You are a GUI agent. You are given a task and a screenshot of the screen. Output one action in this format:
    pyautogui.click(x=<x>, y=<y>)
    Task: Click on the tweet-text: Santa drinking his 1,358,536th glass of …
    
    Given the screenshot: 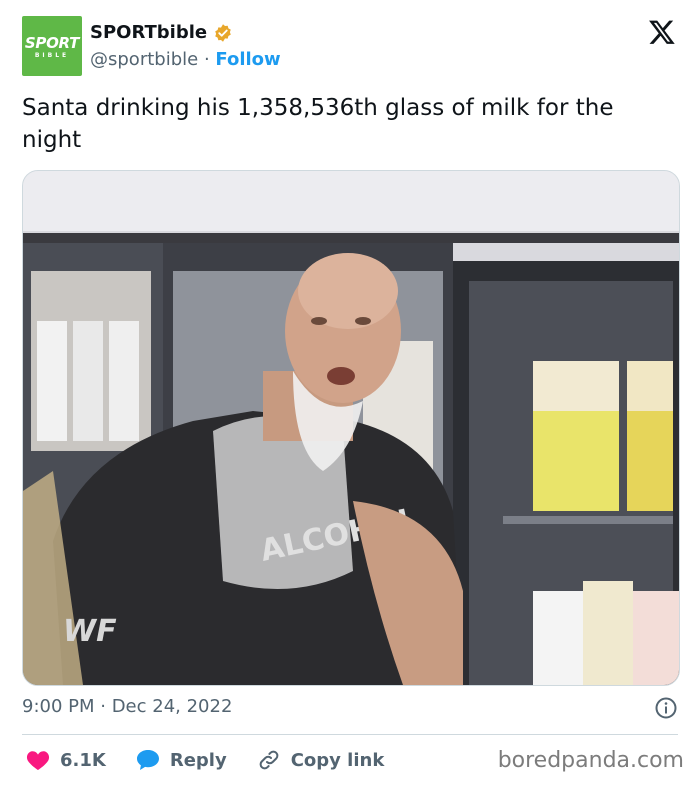 What is the action you would take?
    pyautogui.click(x=318, y=124)
    